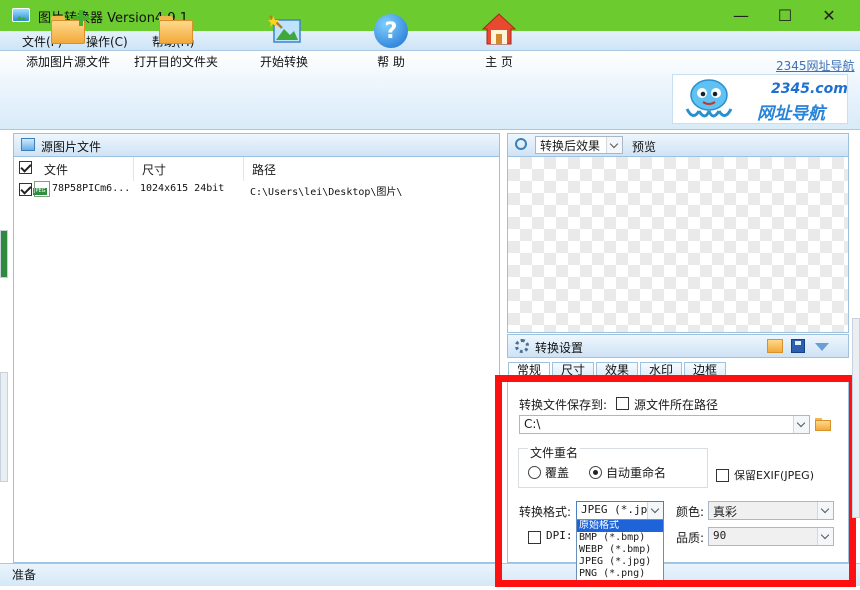  I want to click on magic-image-icon, so click(285, 29).